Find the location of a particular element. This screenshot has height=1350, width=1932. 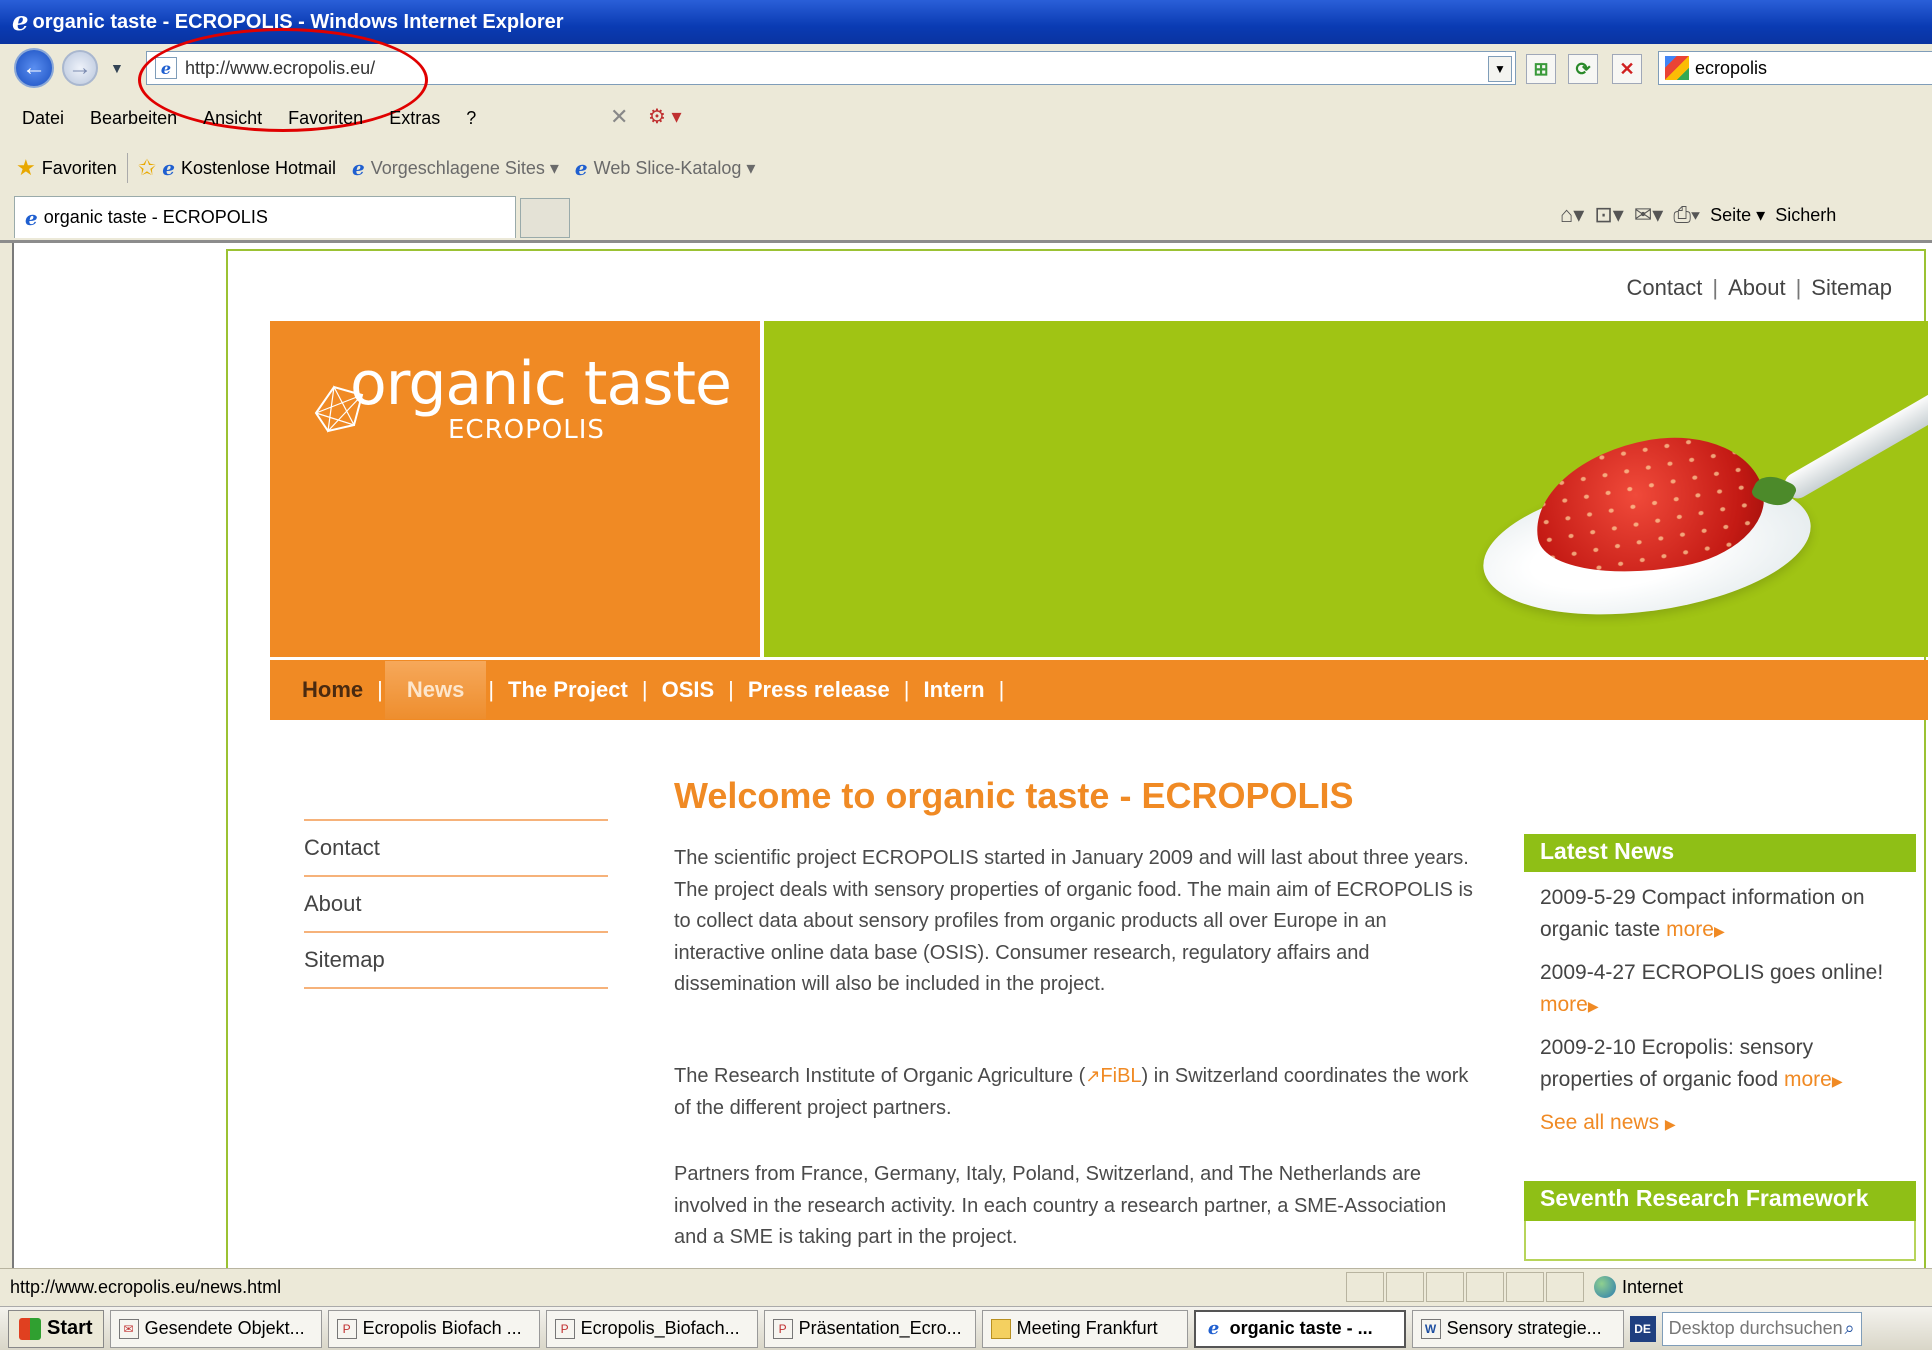

nav-osis: OSIS is located at coordinates (688, 690).